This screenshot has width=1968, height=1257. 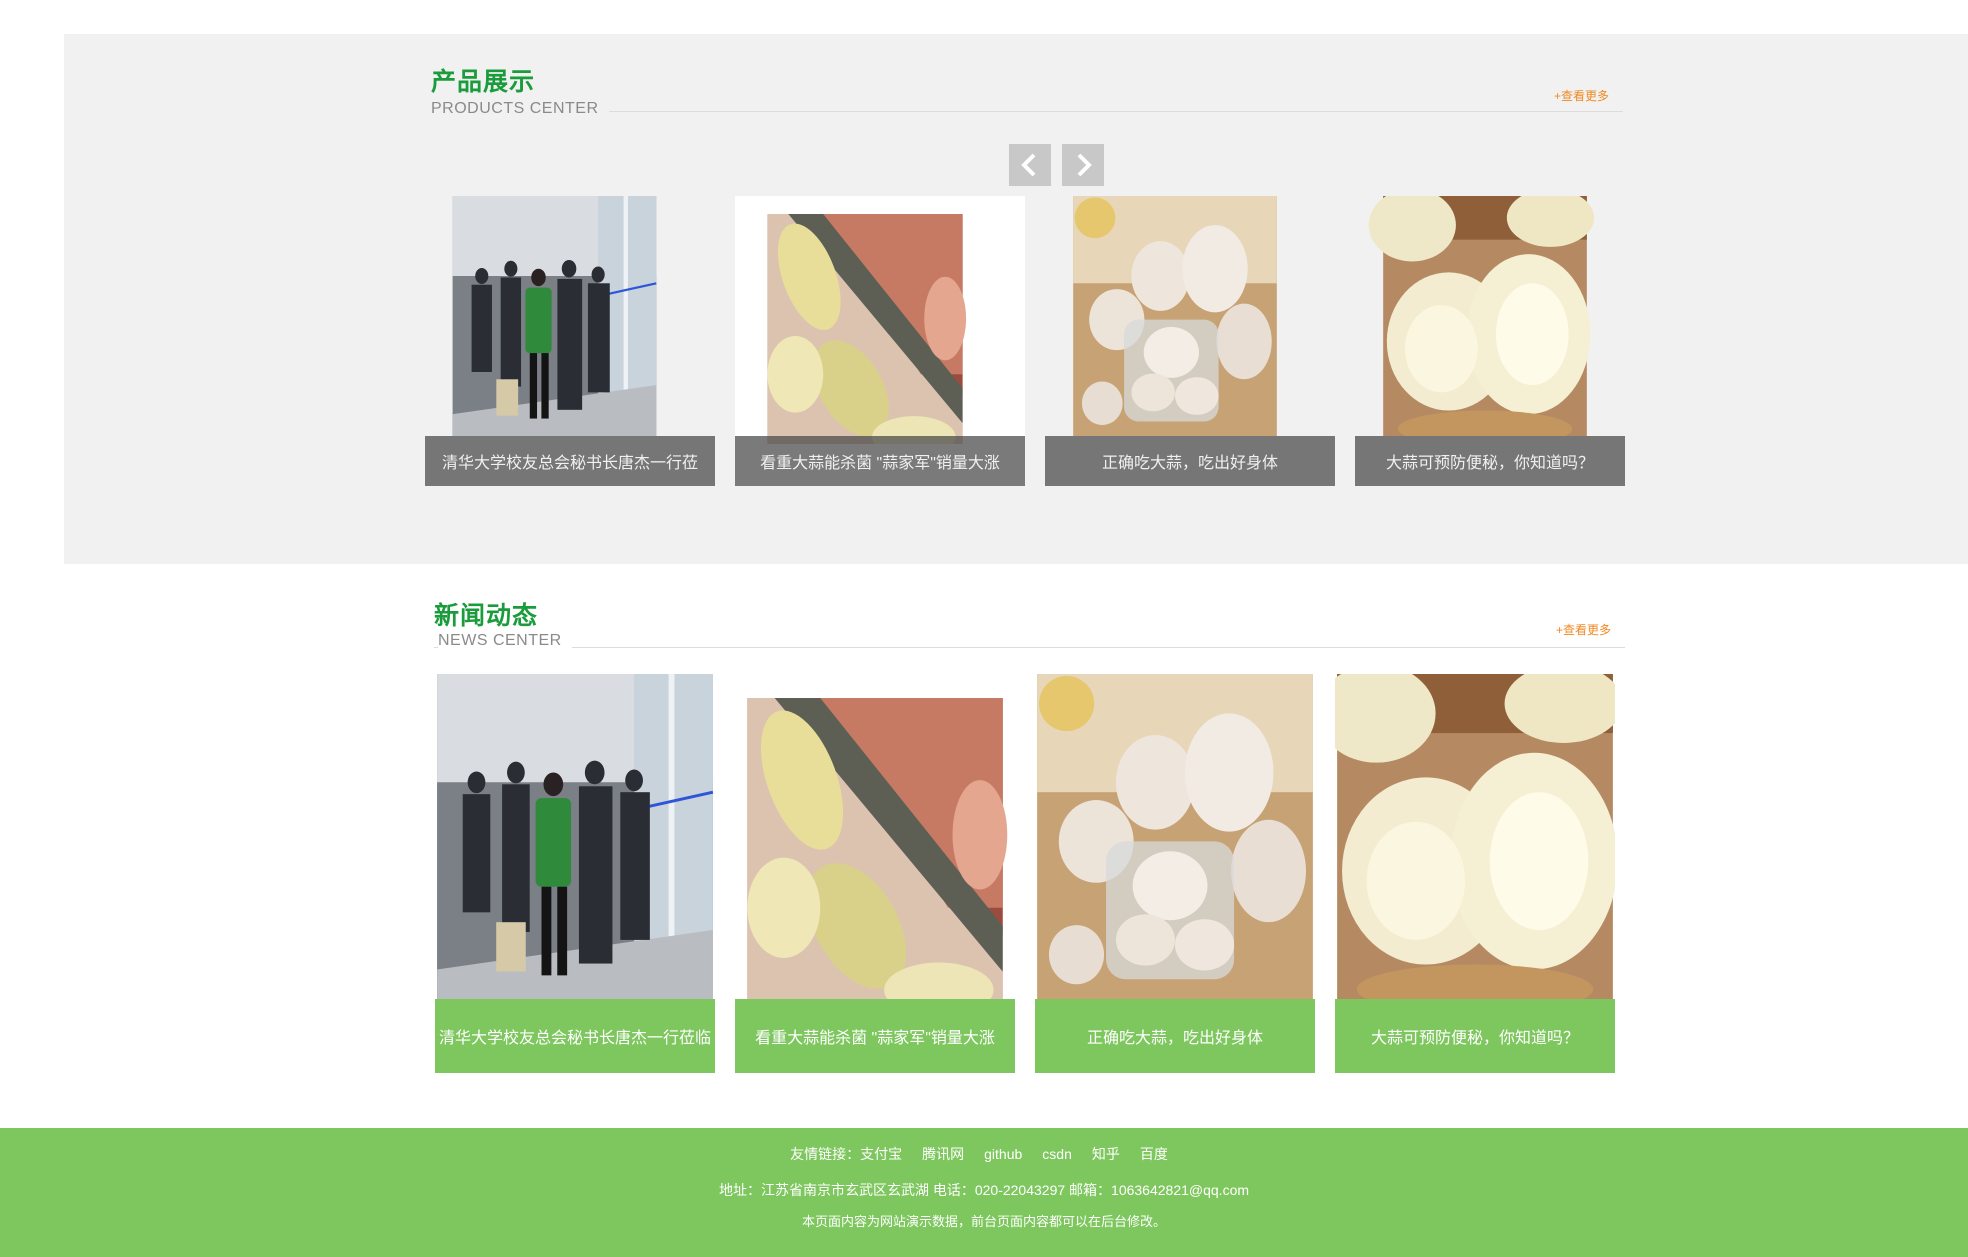 I want to click on footer-note: 本页面内容为网站演示数据，前台页面内容都可以在后台修改。, so click(x=983, y=1221).